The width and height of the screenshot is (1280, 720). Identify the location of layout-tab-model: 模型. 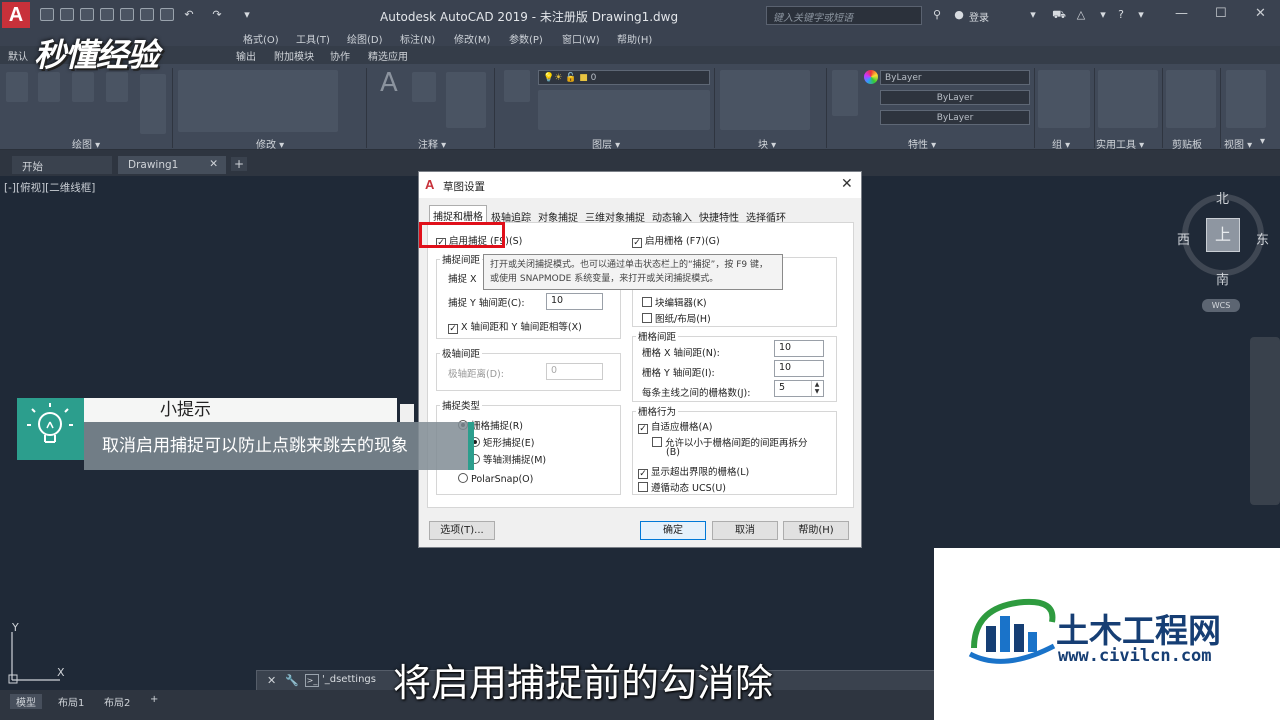
(26, 701).